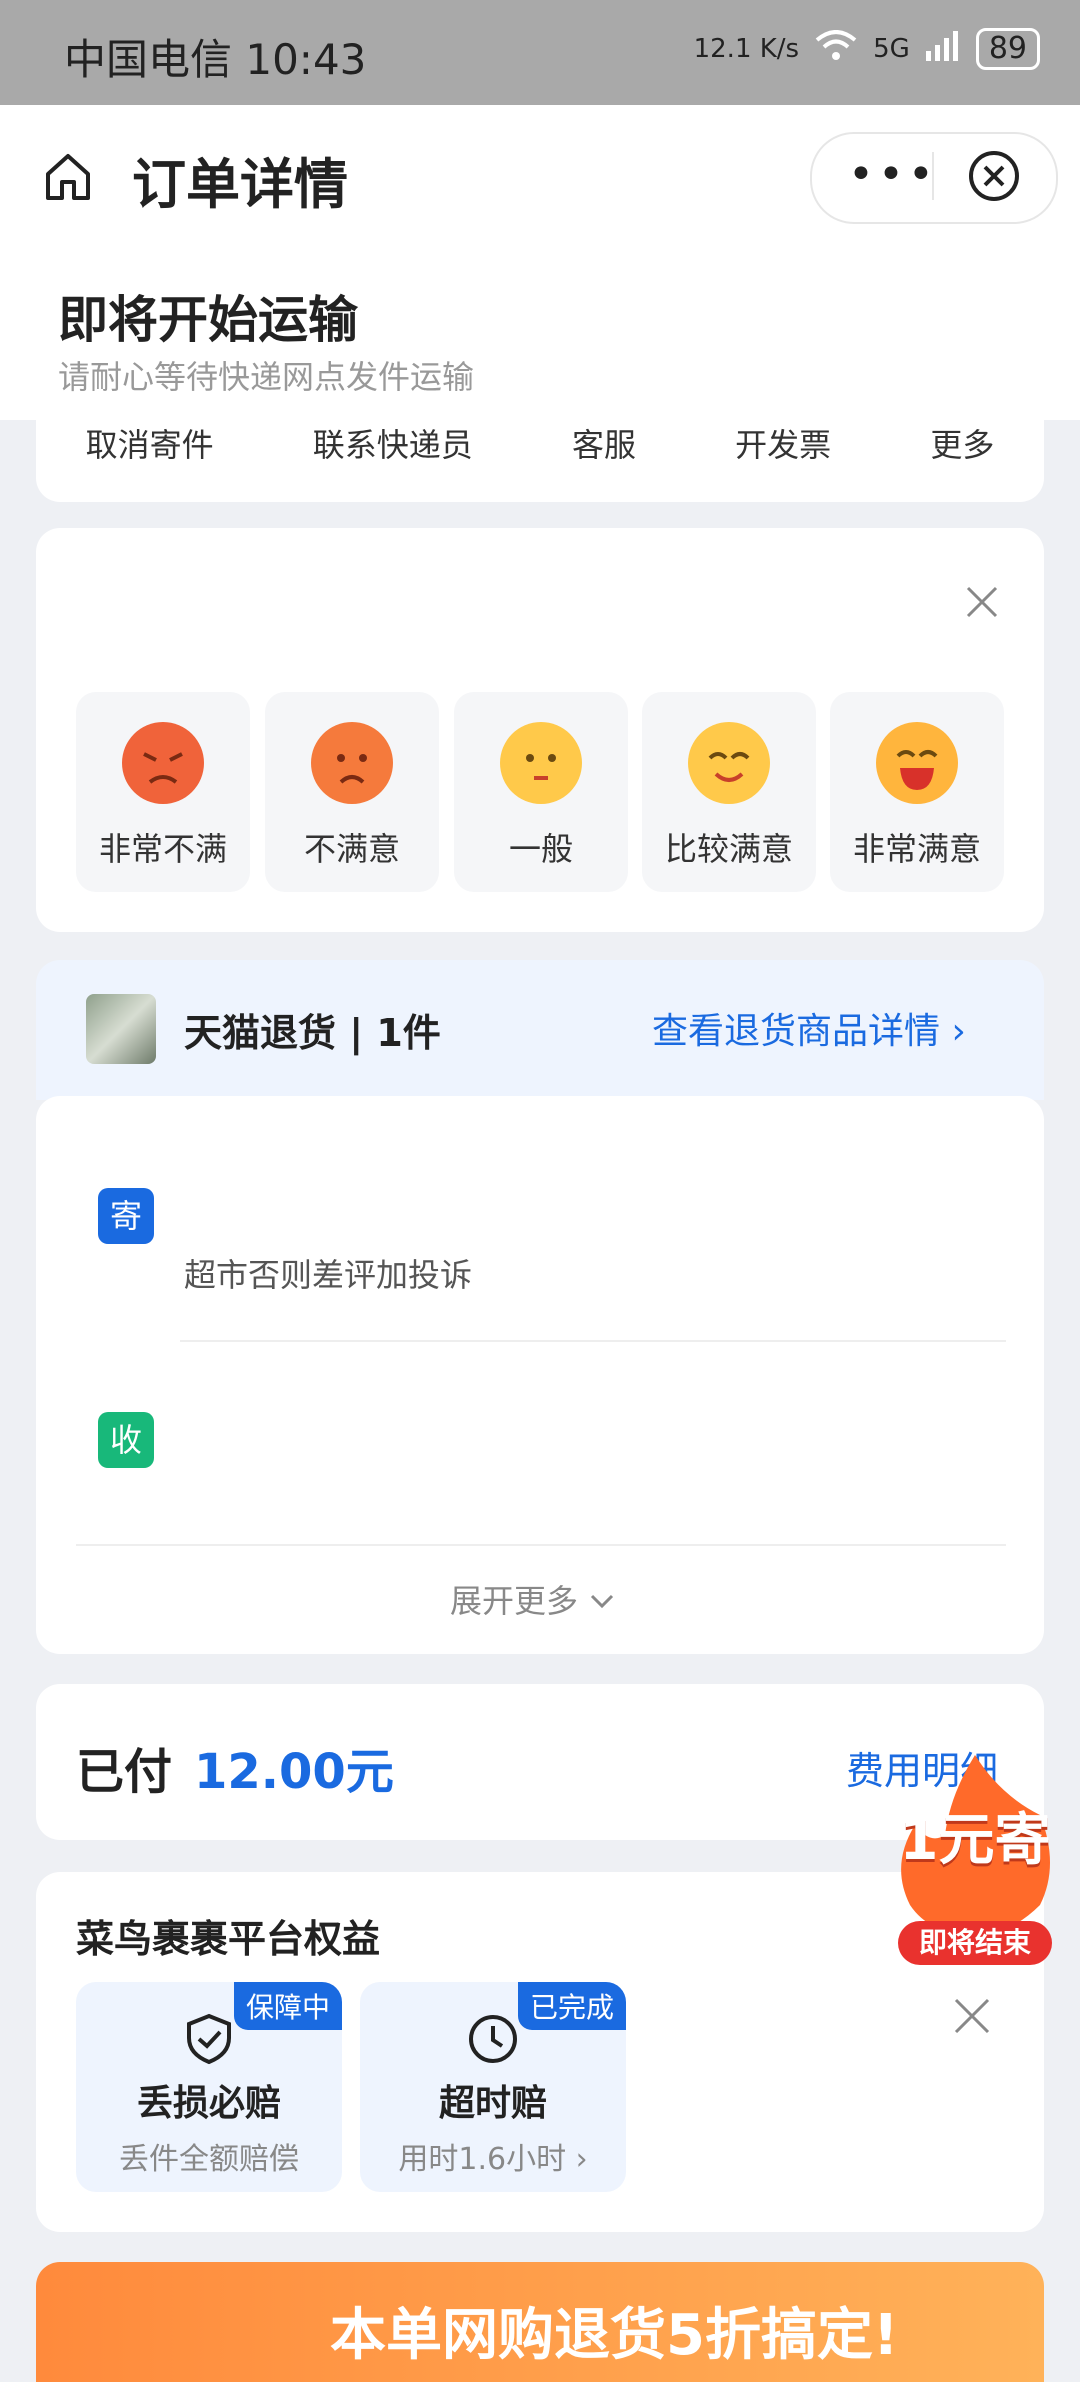  Describe the element at coordinates (728, 849) in the screenshot. I see `rating-label: 比较满意` at that location.